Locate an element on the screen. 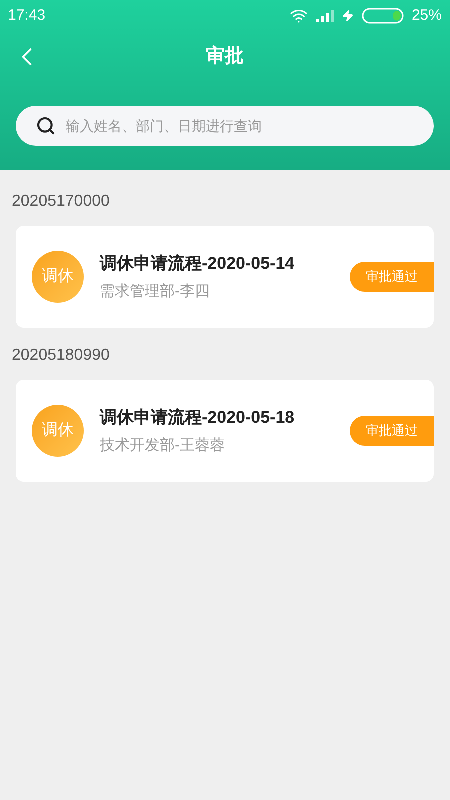 This screenshot has height=800, width=450. approval-card: 调休 调休申请流程-2020-05-14 需求管理部-李四 审批通过 is located at coordinates (225, 277).